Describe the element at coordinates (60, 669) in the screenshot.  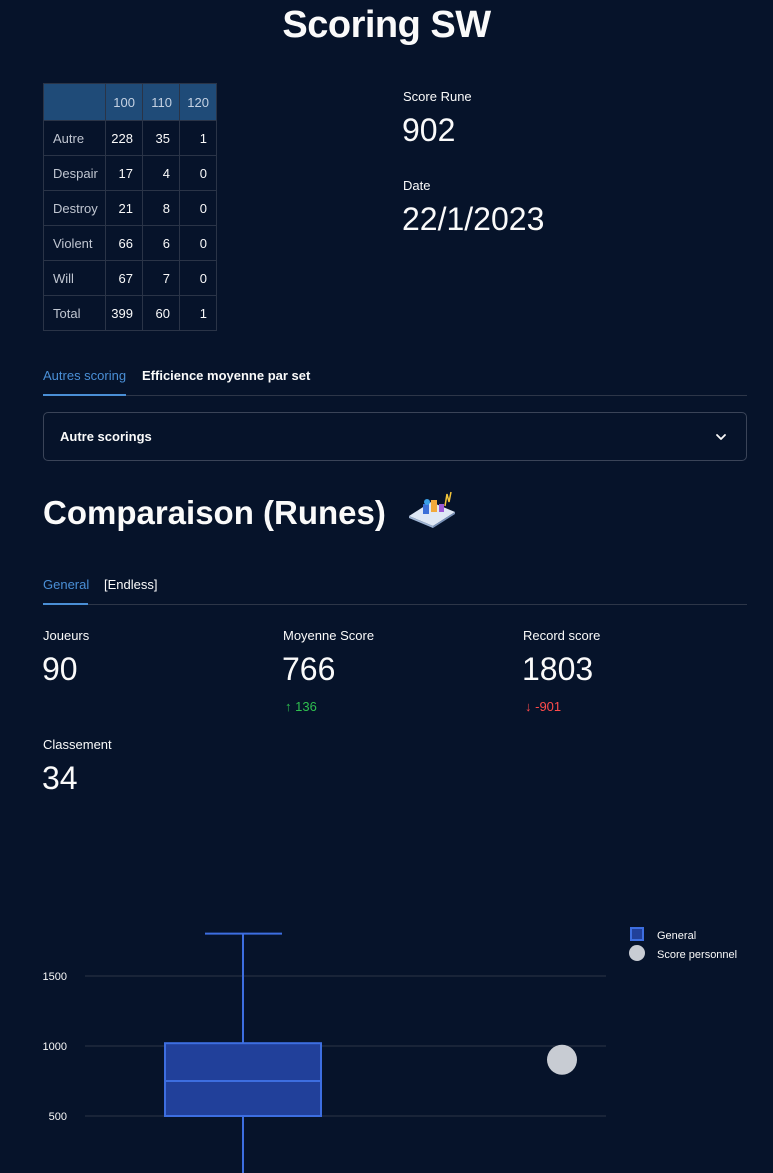
I see `joueurs-value: 90` at that location.